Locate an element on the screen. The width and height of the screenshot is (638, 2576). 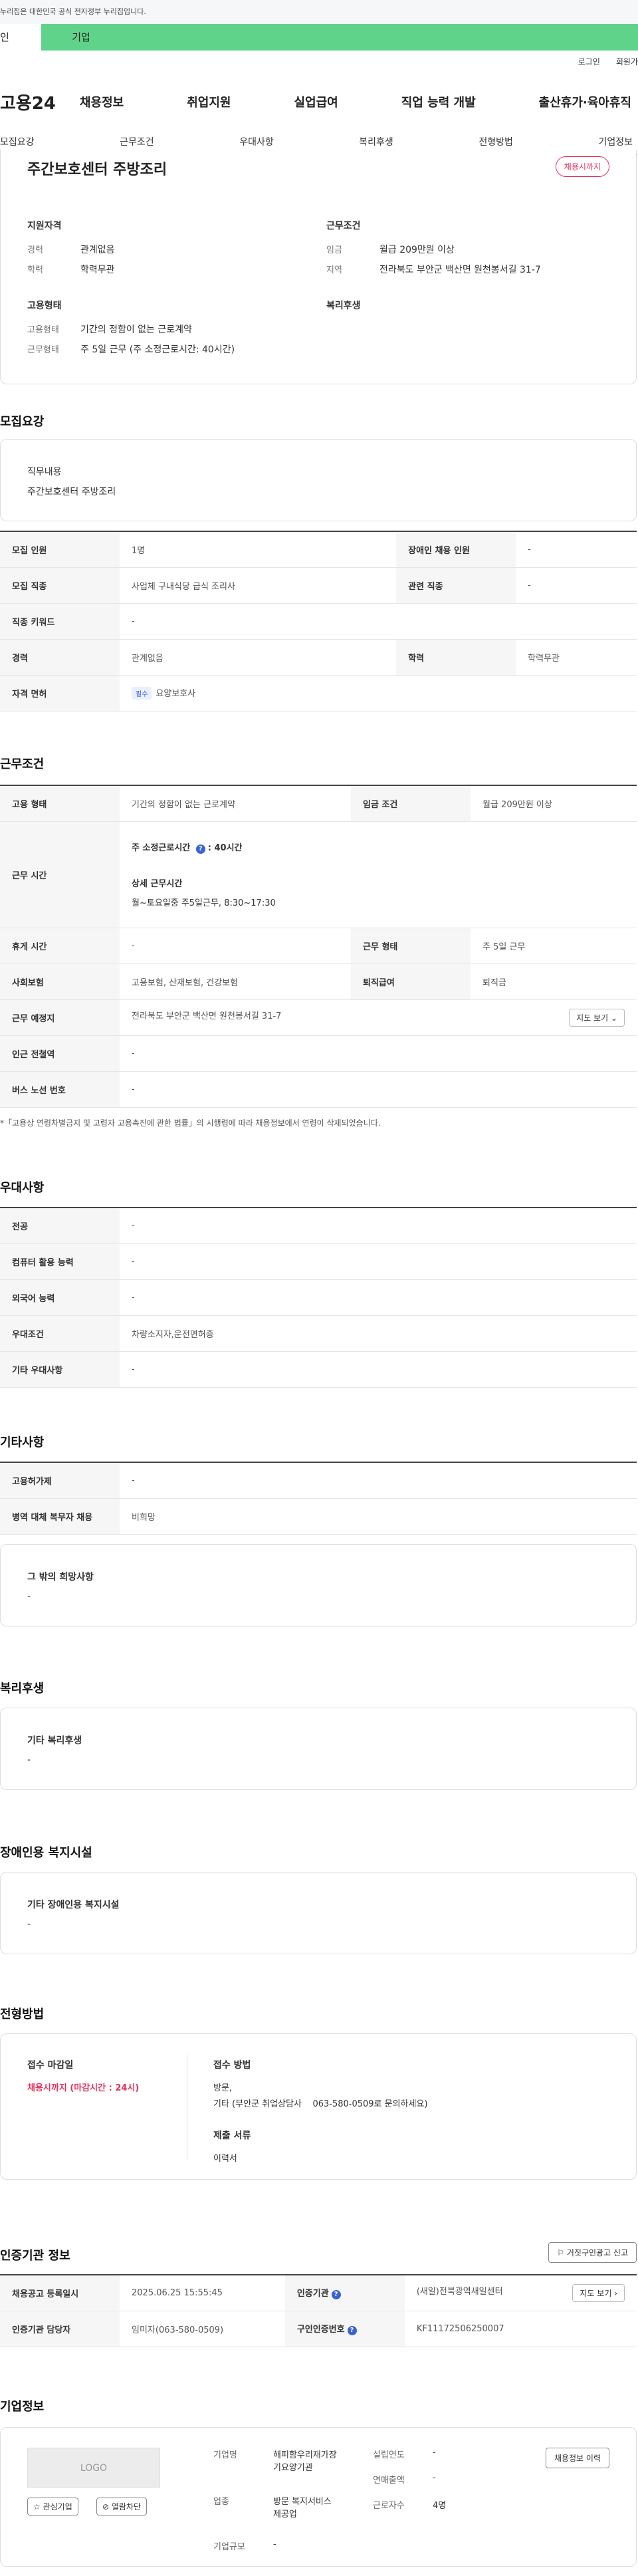
bell-icon: ⚐ is located at coordinates (562, 2252).